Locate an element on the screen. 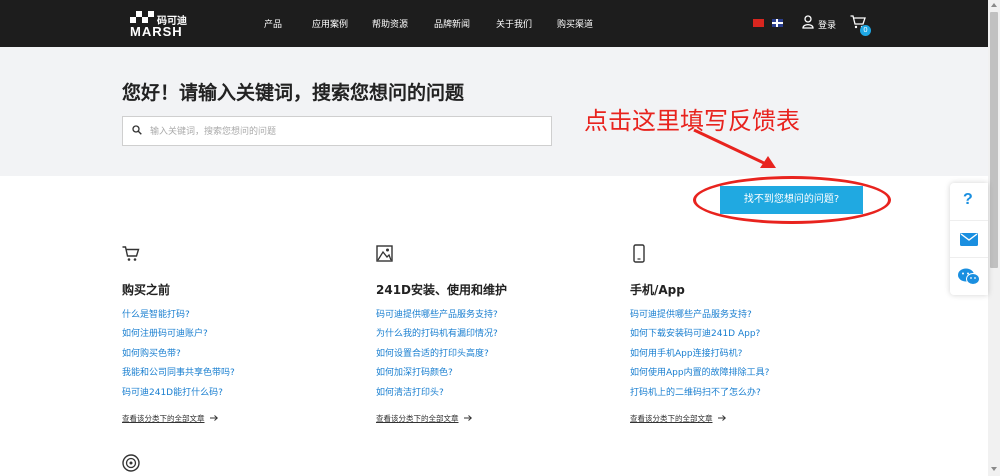 The width and height of the screenshot is (1000, 476). login-link: 登录 is located at coordinates (827, 24).